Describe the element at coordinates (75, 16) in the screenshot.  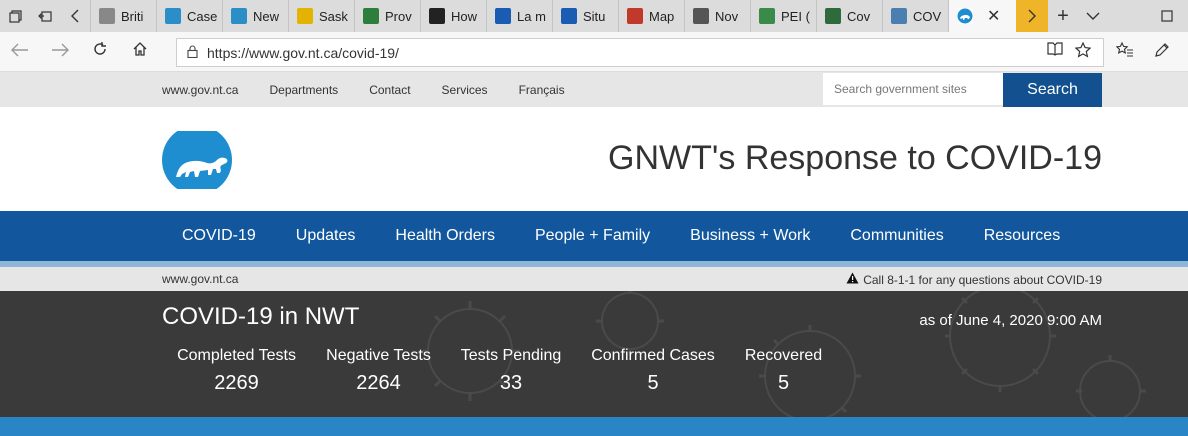
I see `scroll-tabs-left-icon` at that location.